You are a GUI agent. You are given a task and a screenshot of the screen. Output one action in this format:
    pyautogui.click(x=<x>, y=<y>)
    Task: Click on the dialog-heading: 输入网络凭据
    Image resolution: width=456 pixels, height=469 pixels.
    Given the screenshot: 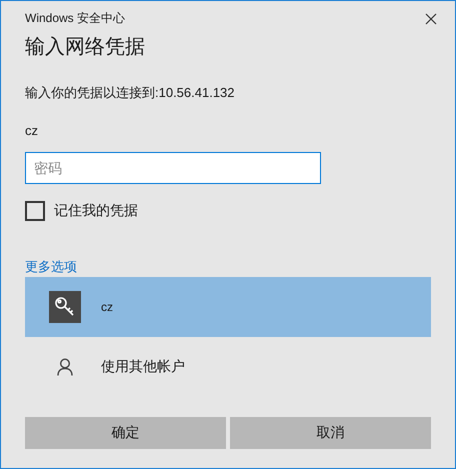 What is the action you would take?
    pyautogui.click(x=85, y=47)
    